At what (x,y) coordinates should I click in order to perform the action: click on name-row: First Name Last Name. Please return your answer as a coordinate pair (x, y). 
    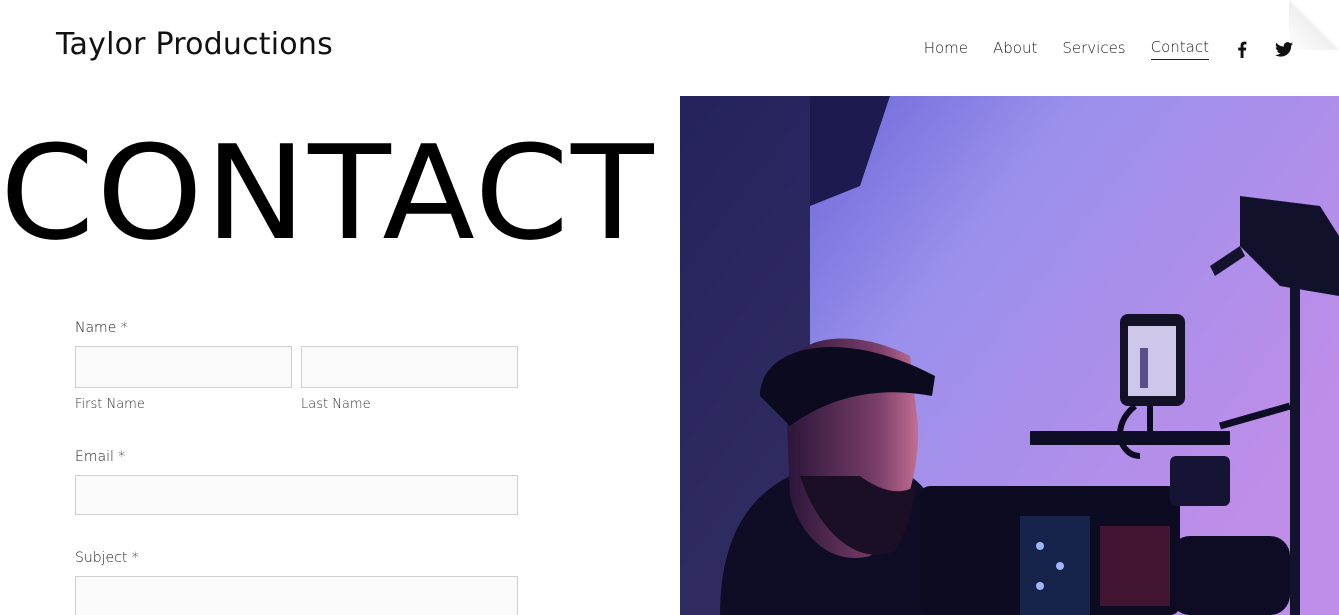
    Looking at the image, I should click on (296, 379).